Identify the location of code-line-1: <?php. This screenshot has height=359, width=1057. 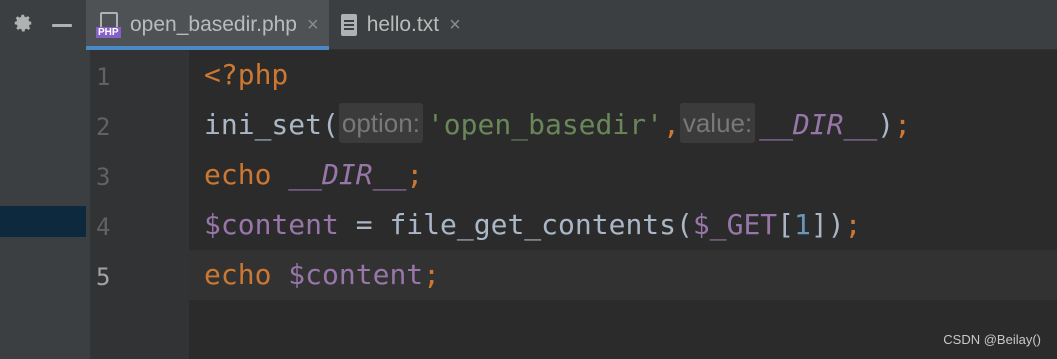
(246, 75).